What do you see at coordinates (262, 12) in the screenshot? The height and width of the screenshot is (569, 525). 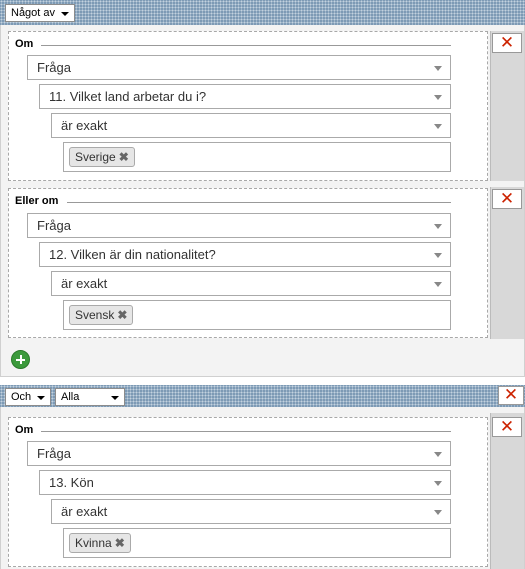 I see `group-header-bar: Något av` at bounding box center [262, 12].